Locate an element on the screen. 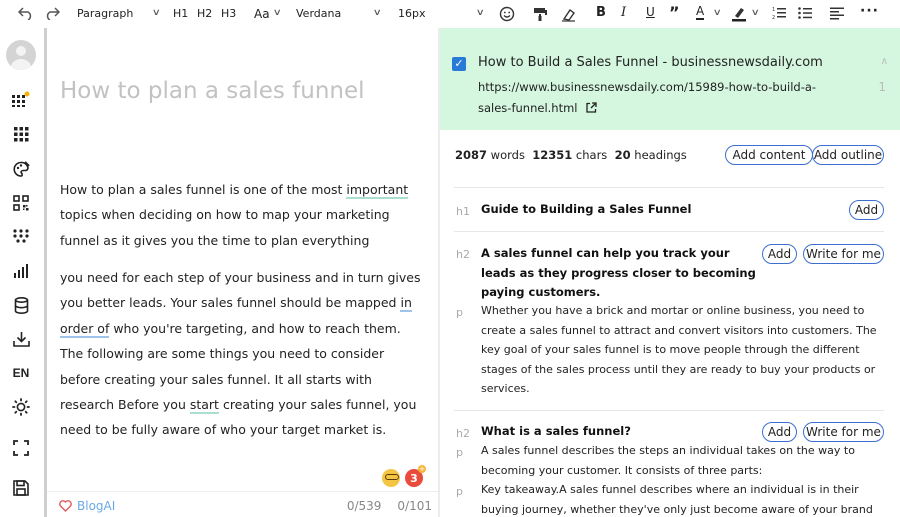  brand-link: BlogAI is located at coordinates (87, 506).